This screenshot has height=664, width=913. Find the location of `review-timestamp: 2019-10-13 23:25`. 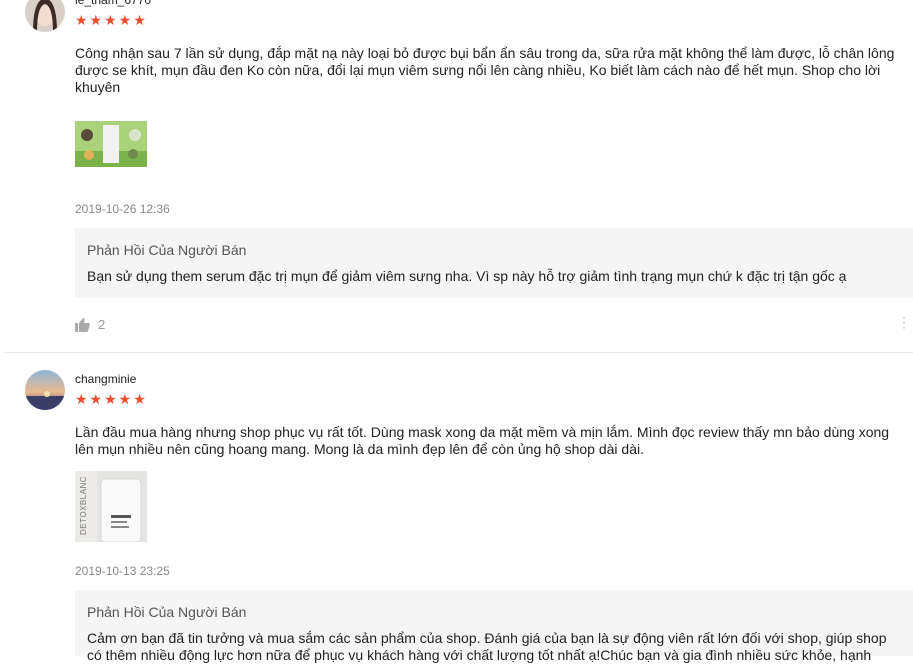

review-timestamp: 2019-10-13 23:25 is located at coordinates (122, 571).